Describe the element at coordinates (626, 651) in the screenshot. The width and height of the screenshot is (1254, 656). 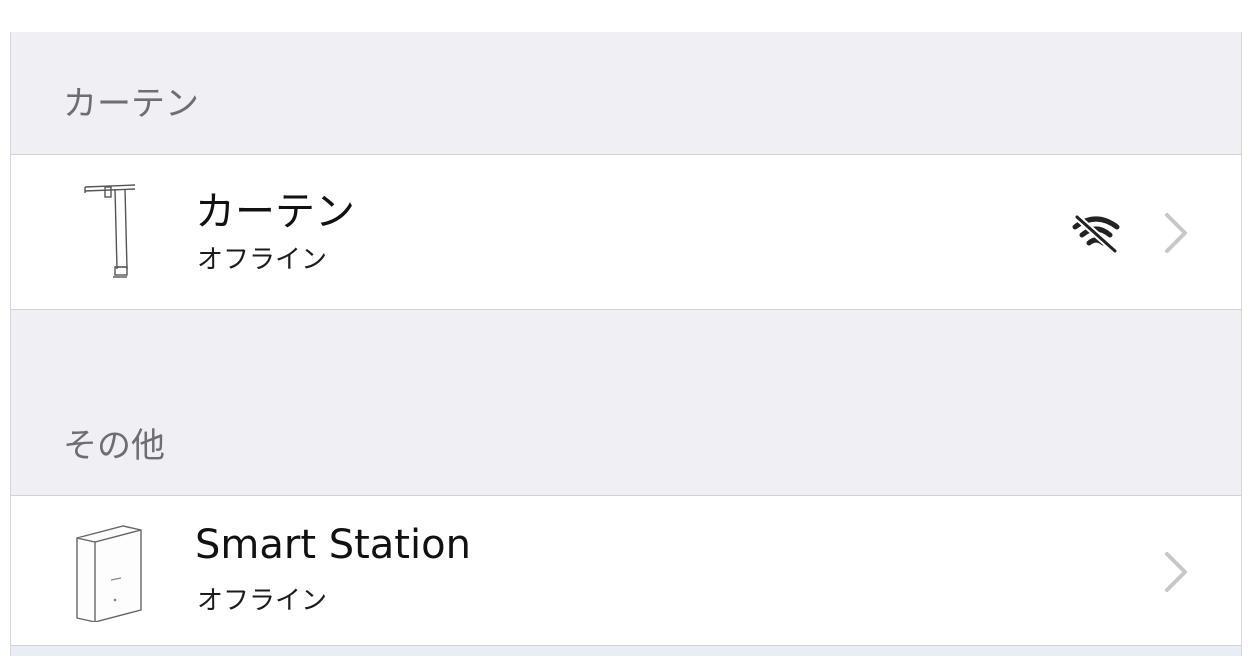
I see `bottom-strip` at that location.